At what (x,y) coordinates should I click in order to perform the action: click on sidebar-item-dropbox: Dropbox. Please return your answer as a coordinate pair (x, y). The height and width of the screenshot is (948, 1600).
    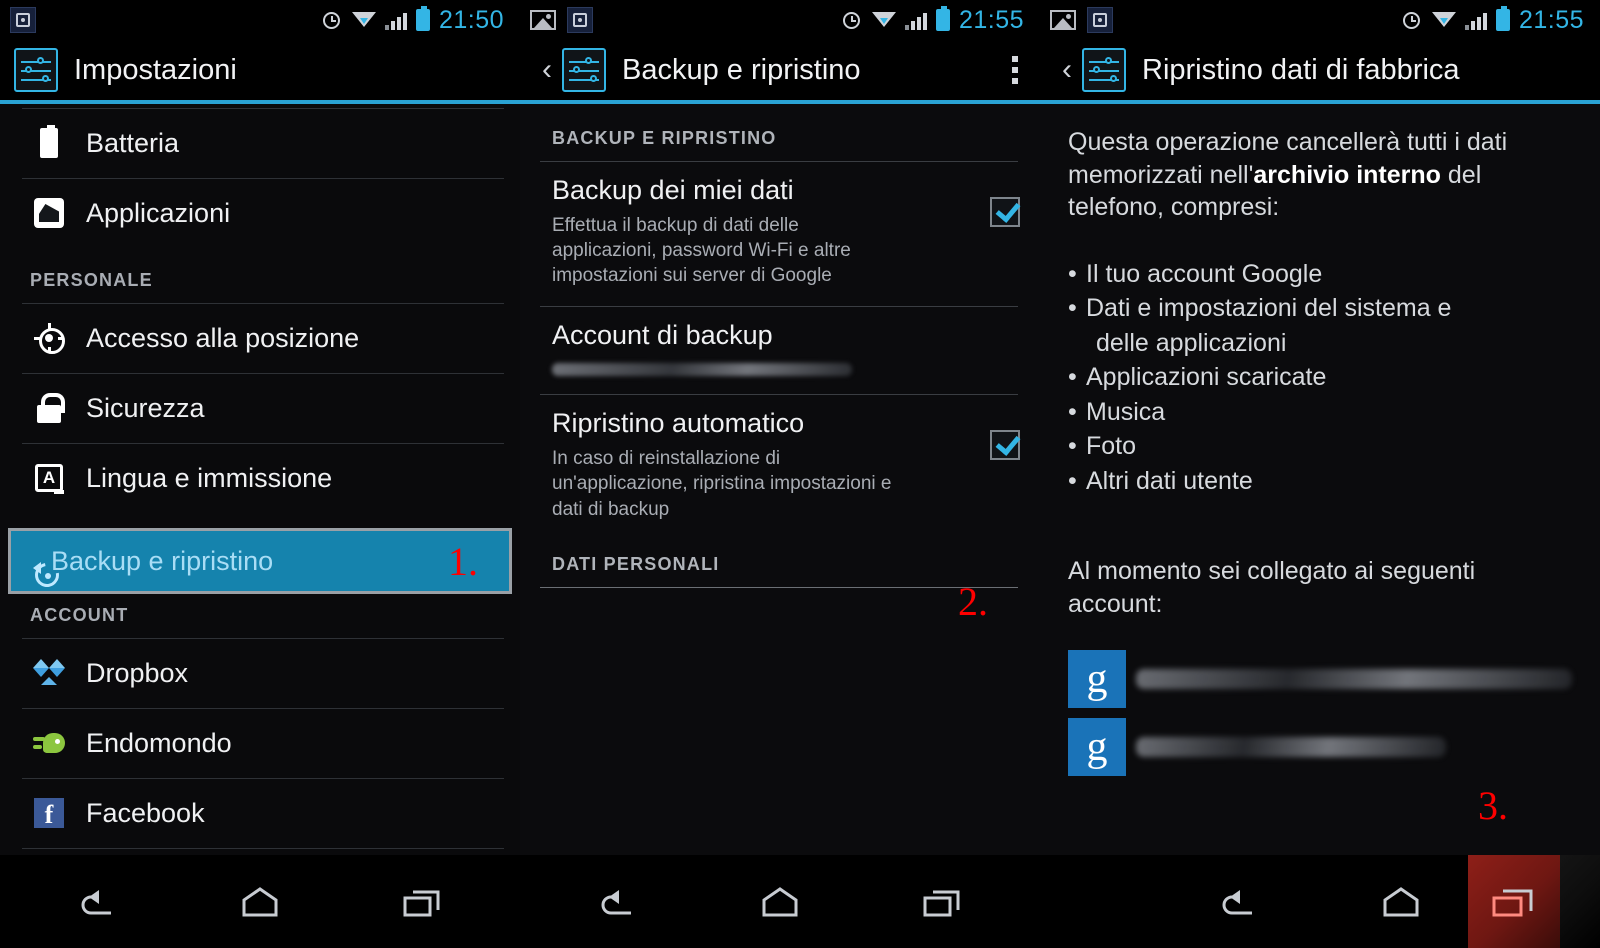
    Looking at the image, I should click on (260, 673).